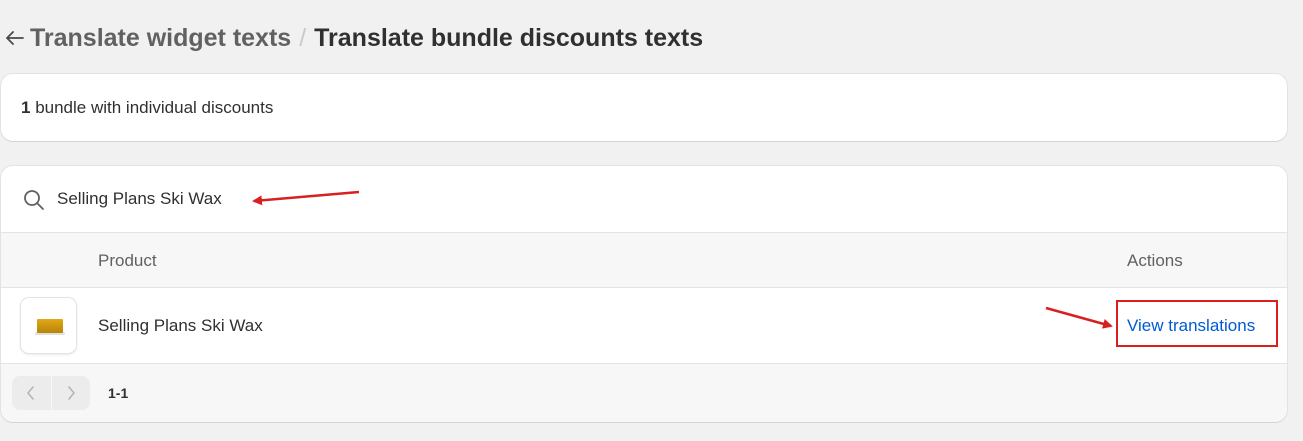 This screenshot has width=1303, height=441. What do you see at coordinates (1191, 326) in the screenshot?
I see `view-translations-link: View translations` at bounding box center [1191, 326].